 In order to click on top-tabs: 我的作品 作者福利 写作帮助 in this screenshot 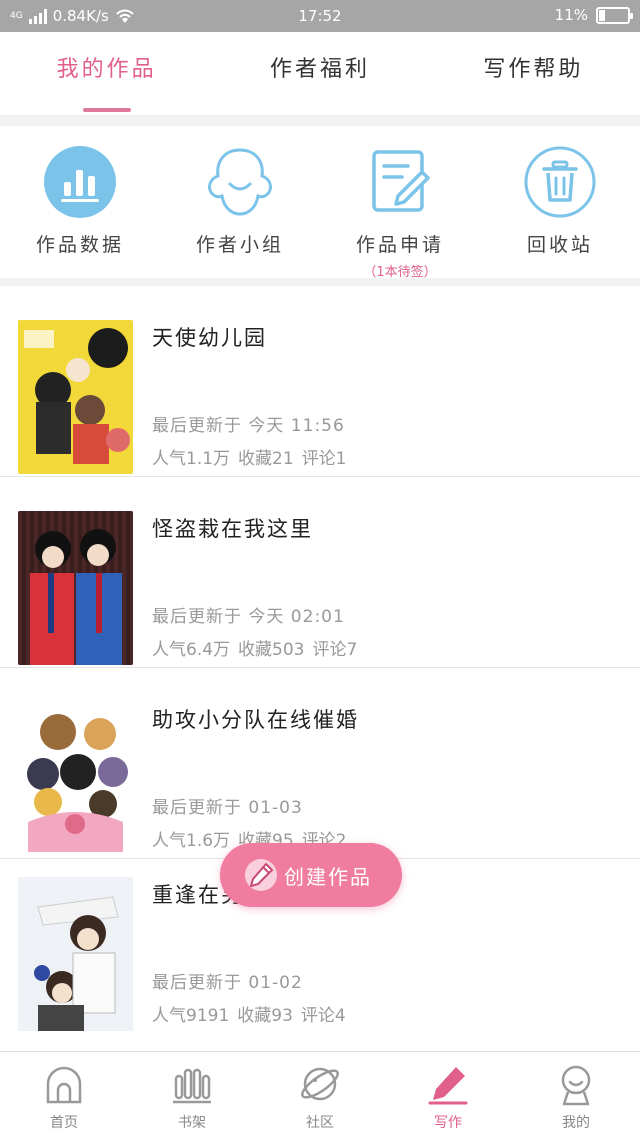, I will do `click(320, 74)`.